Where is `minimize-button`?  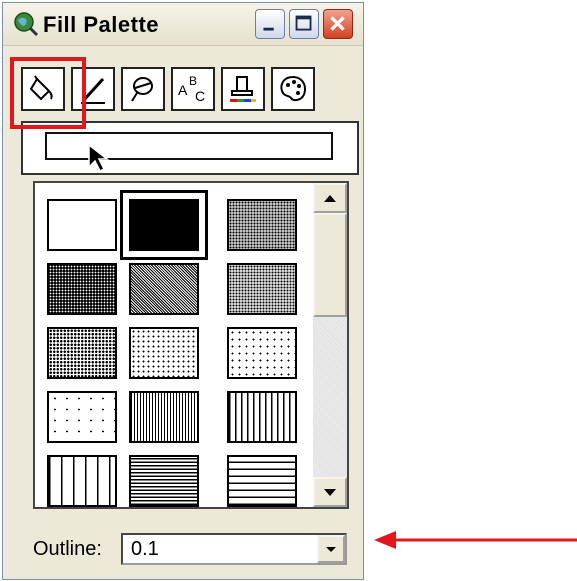
minimize-button is located at coordinates (270, 24).